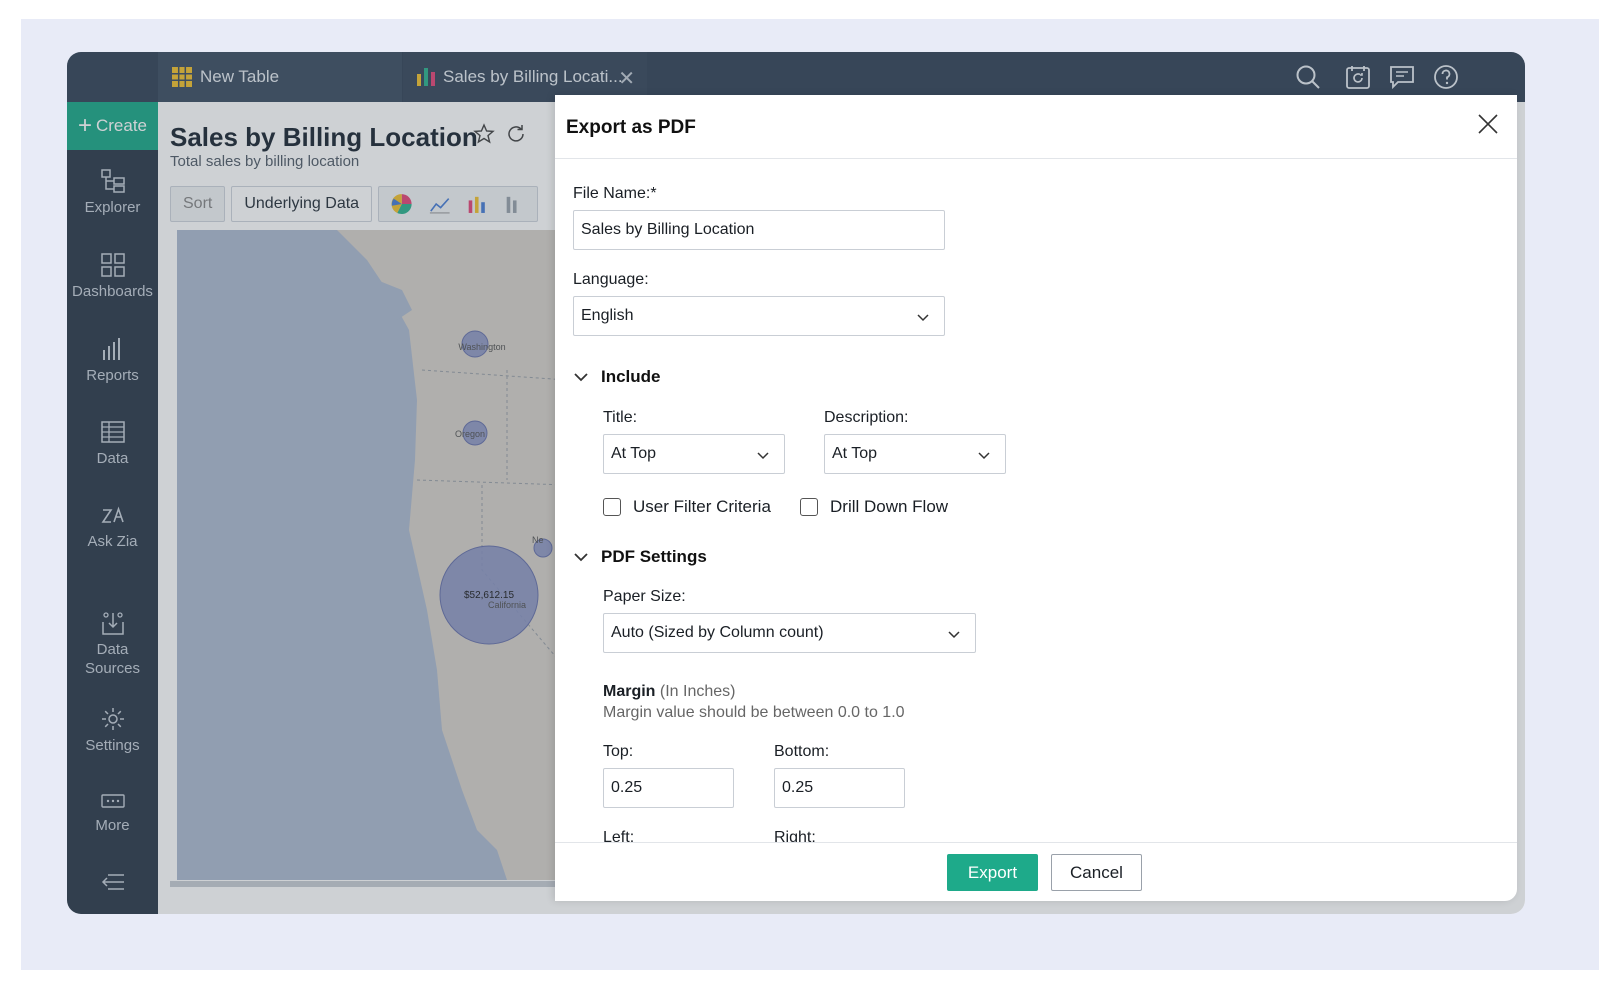 This screenshot has width=1620, height=990. Describe the element at coordinates (795, 835) in the screenshot. I see `right-margin-label: Right:` at that location.